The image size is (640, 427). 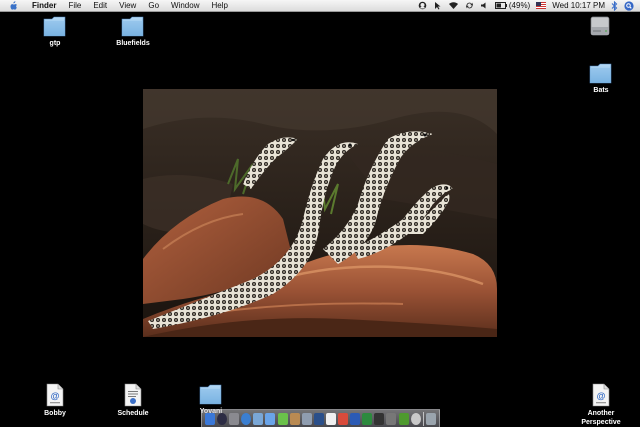 What do you see at coordinates (246, 418) in the screenshot?
I see `safari-icon` at bounding box center [246, 418].